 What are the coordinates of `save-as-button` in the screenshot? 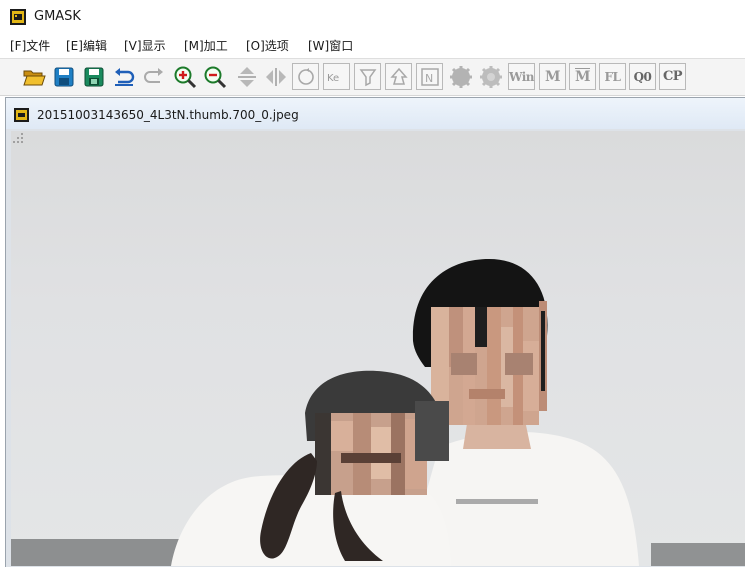 It's located at (93, 76).